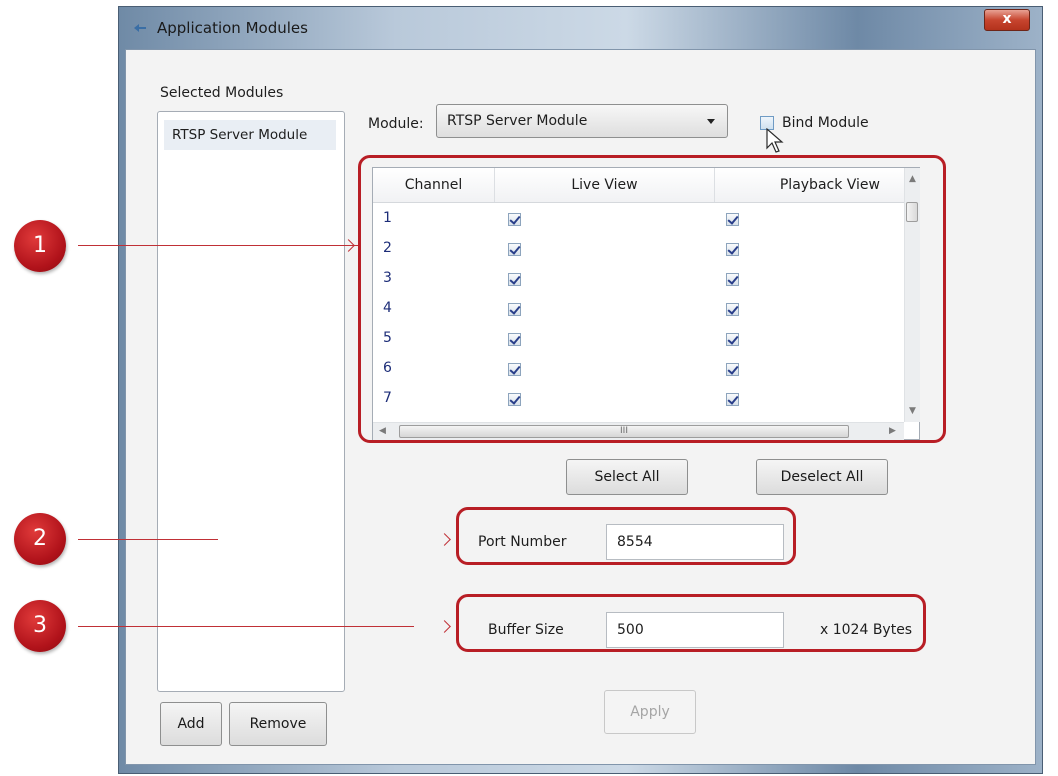 Image resolution: width=1058 pixels, height=776 pixels. What do you see at coordinates (627, 477) in the screenshot?
I see `select-all-button: Select All` at bounding box center [627, 477].